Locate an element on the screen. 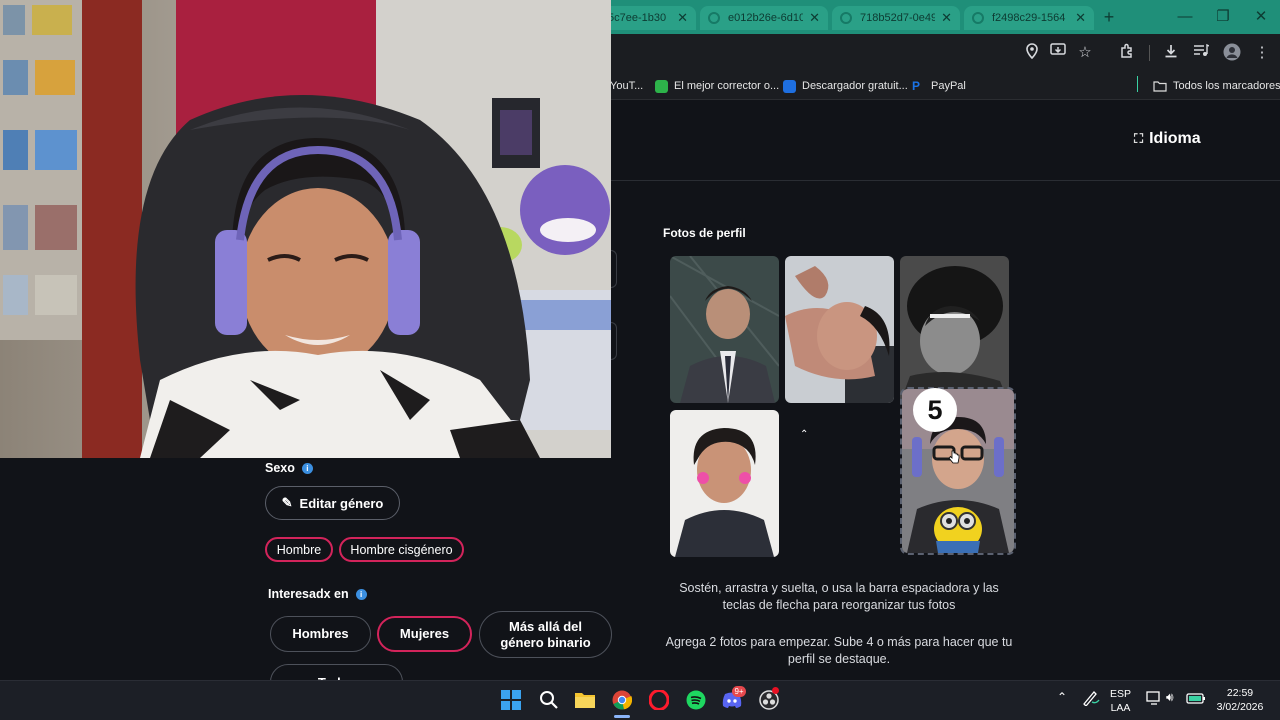 Image resolution: width=1280 pixels, height=720 pixels. start-windows-icon is located at coordinates (511, 700).